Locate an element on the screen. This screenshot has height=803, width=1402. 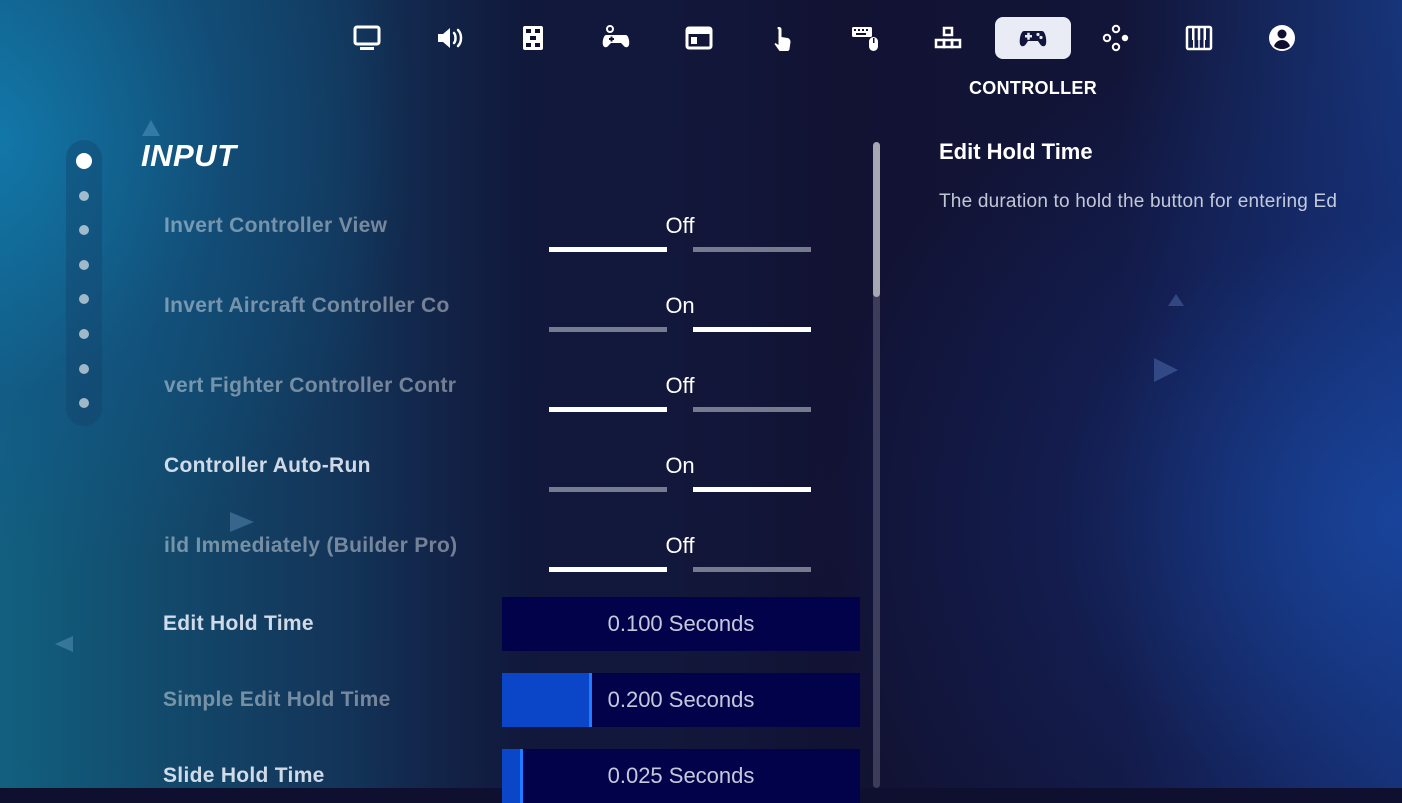
tab-controller-binds is located at coordinates (1116, 38).